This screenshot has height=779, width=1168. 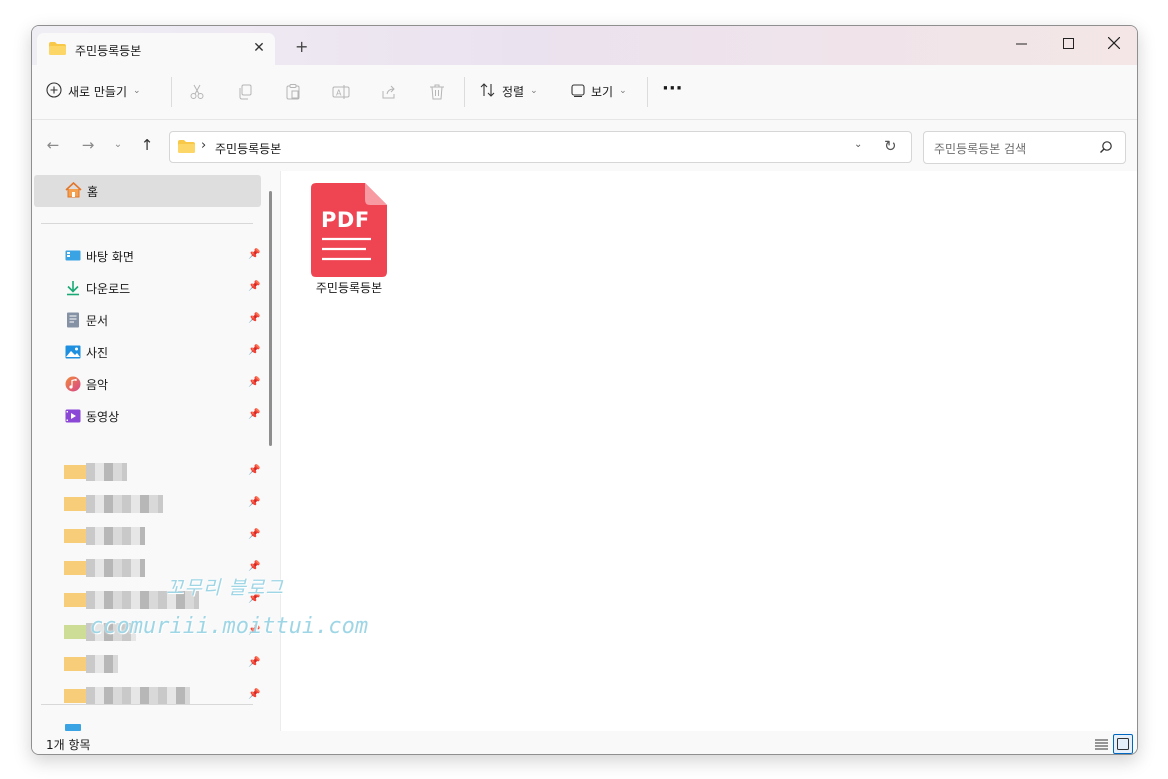 I want to click on up-arrow-icon: ↑, so click(x=147, y=145).